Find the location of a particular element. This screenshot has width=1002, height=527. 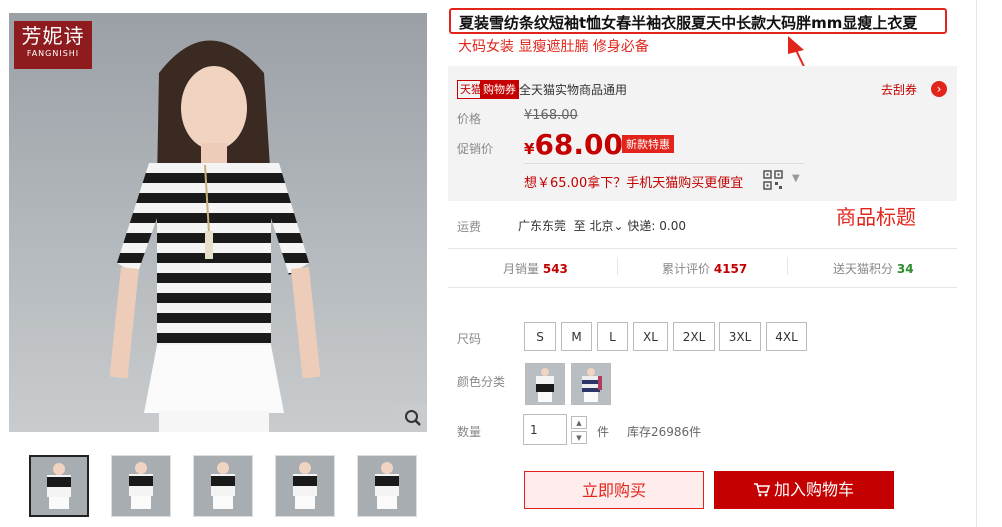

qr-code-icon is located at coordinates (773, 180).